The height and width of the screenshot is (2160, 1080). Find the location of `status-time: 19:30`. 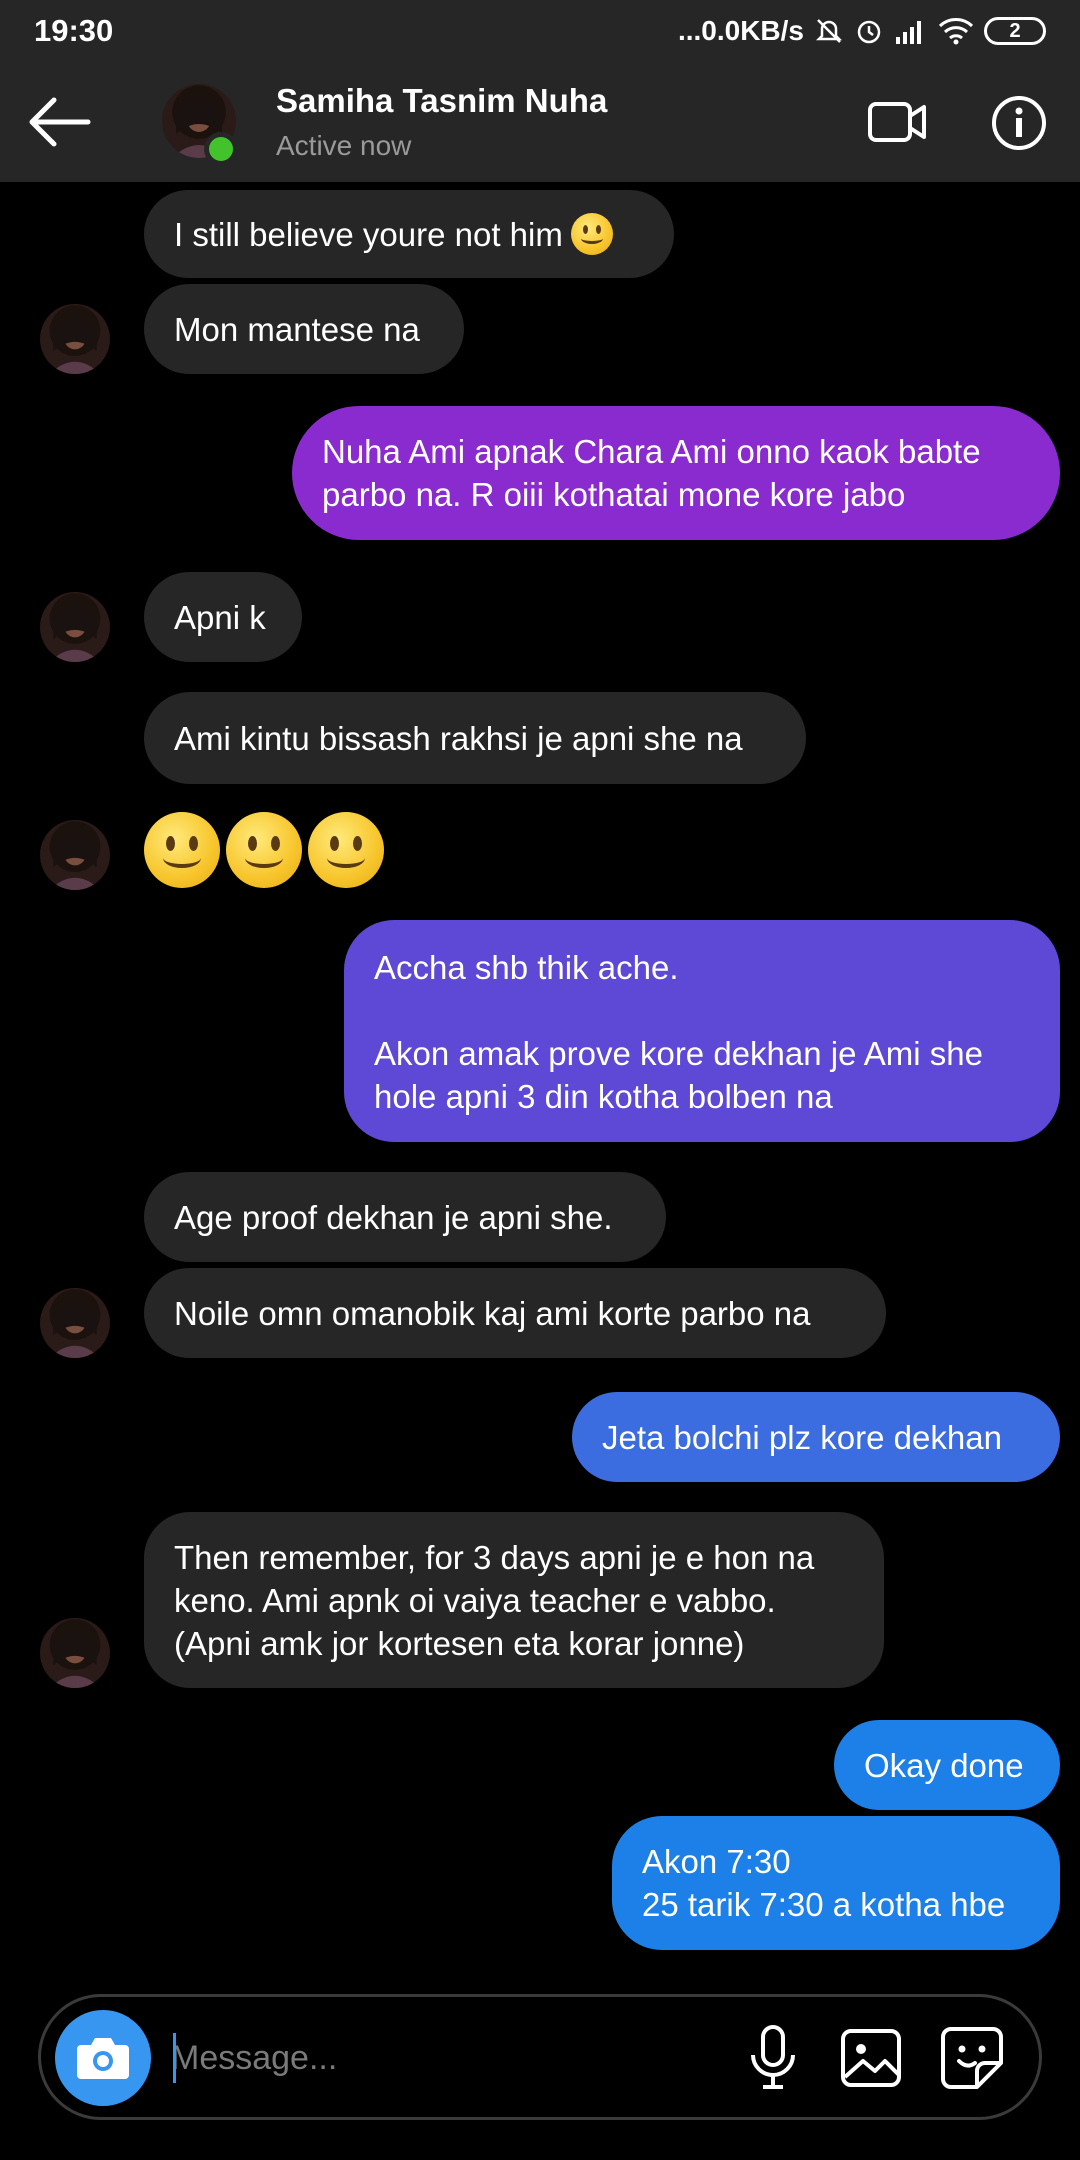

status-time: 19:30 is located at coordinates (74, 30).